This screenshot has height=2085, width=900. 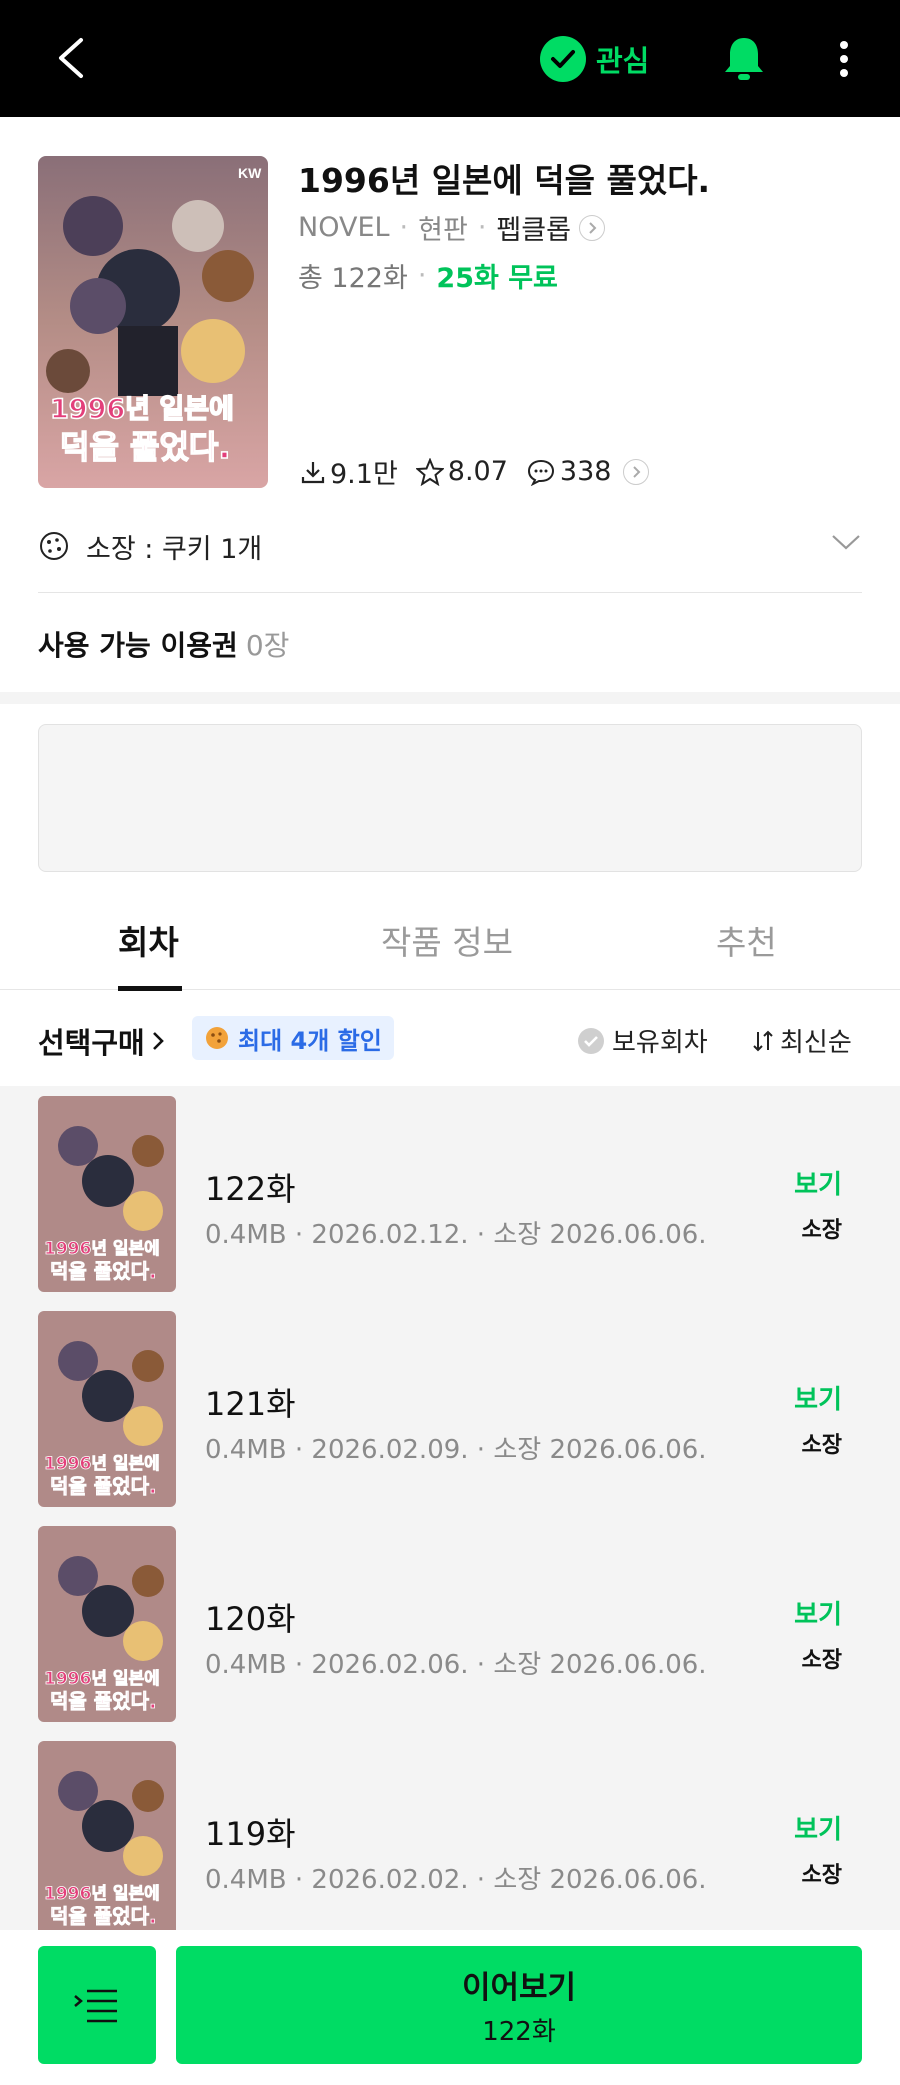 I want to click on episode-title: 122화, so click(x=250, y=1189).